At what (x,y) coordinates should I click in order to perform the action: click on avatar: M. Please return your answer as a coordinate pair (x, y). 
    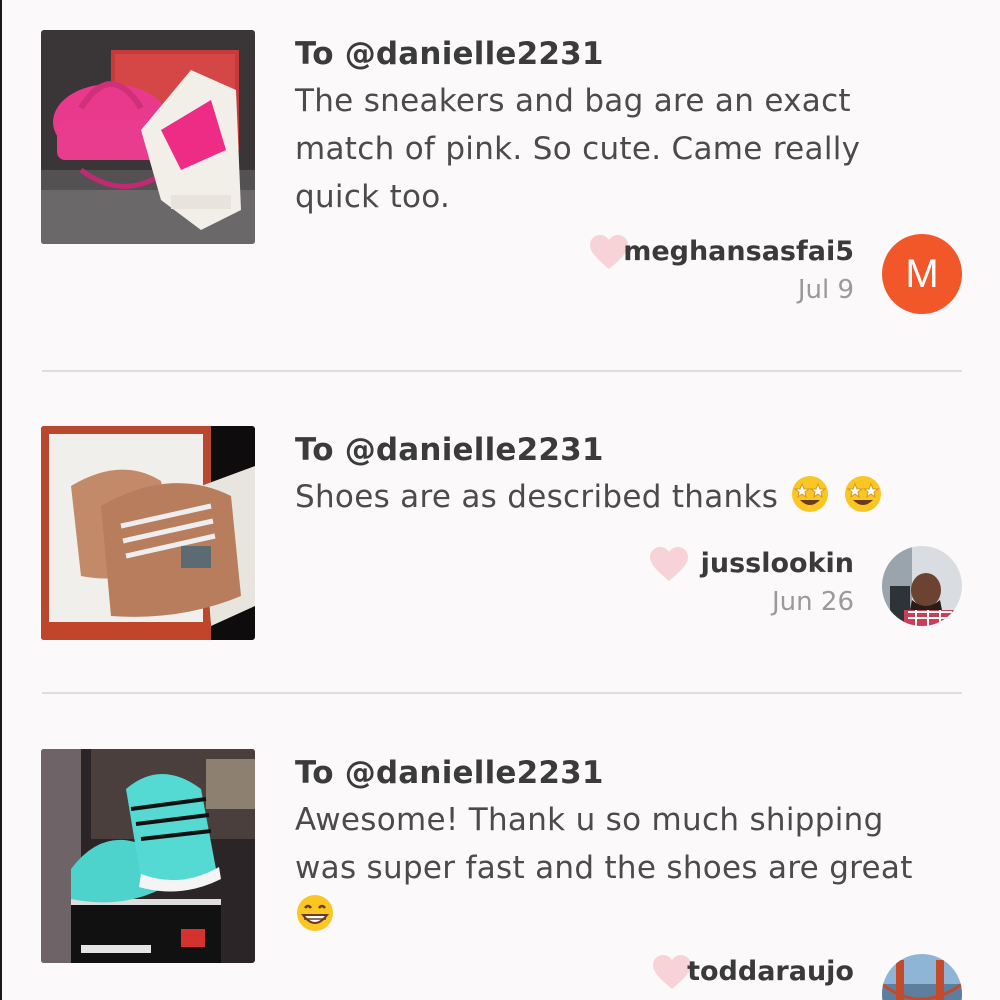
    Looking at the image, I should click on (922, 274).